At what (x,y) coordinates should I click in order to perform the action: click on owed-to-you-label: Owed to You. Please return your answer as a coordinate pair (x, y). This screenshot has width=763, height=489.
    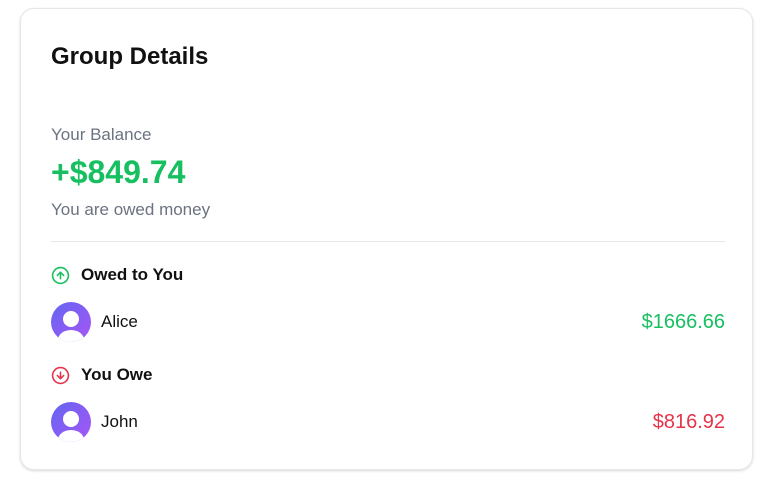
    Looking at the image, I should click on (132, 274).